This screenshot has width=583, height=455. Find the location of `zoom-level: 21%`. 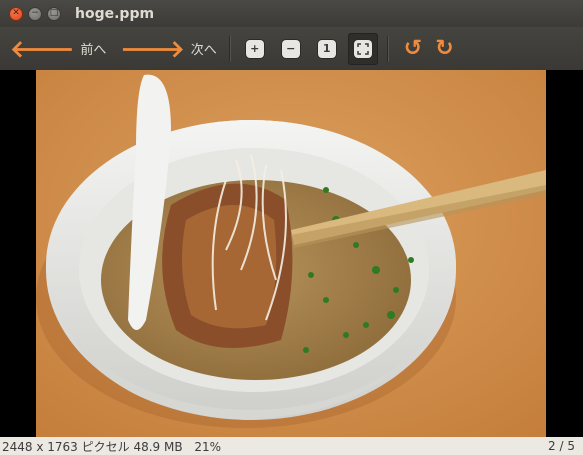

zoom-level: 21% is located at coordinates (208, 446).